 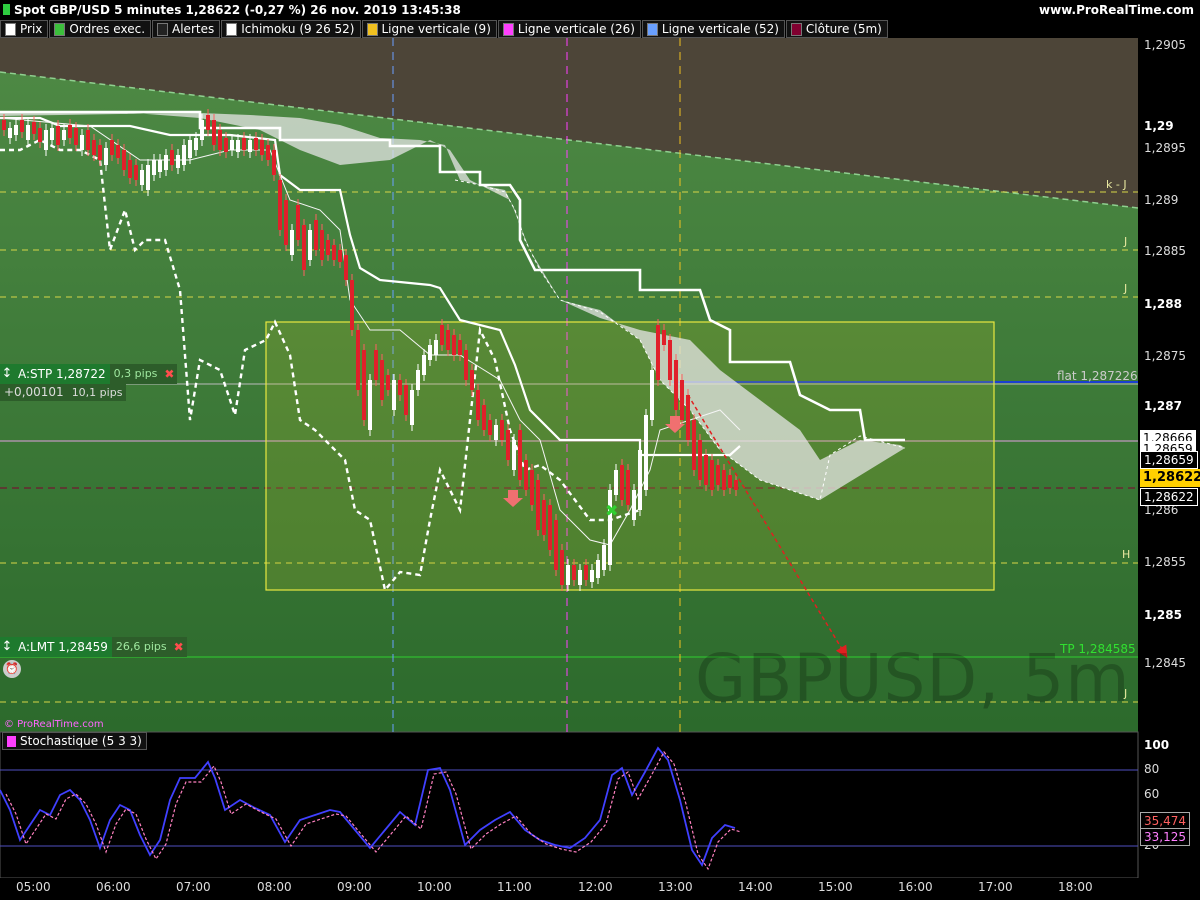 I want to click on legend-item: Ligne verticale (52), so click(x=713, y=29).